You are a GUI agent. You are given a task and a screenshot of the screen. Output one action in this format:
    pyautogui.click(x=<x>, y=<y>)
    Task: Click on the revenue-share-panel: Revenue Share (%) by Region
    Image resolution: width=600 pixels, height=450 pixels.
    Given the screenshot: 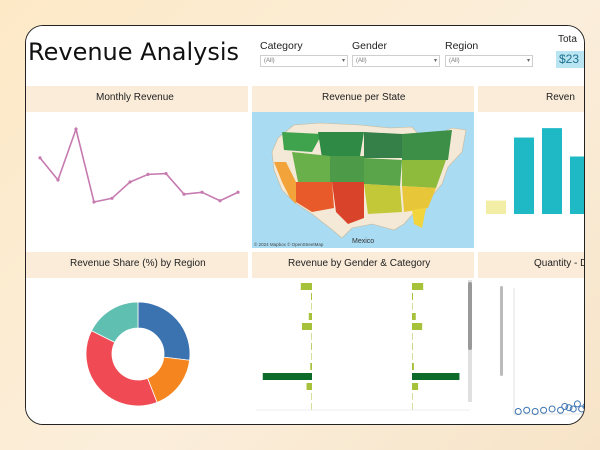 What is the action you would take?
    pyautogui.click(x=137, y=338)
    